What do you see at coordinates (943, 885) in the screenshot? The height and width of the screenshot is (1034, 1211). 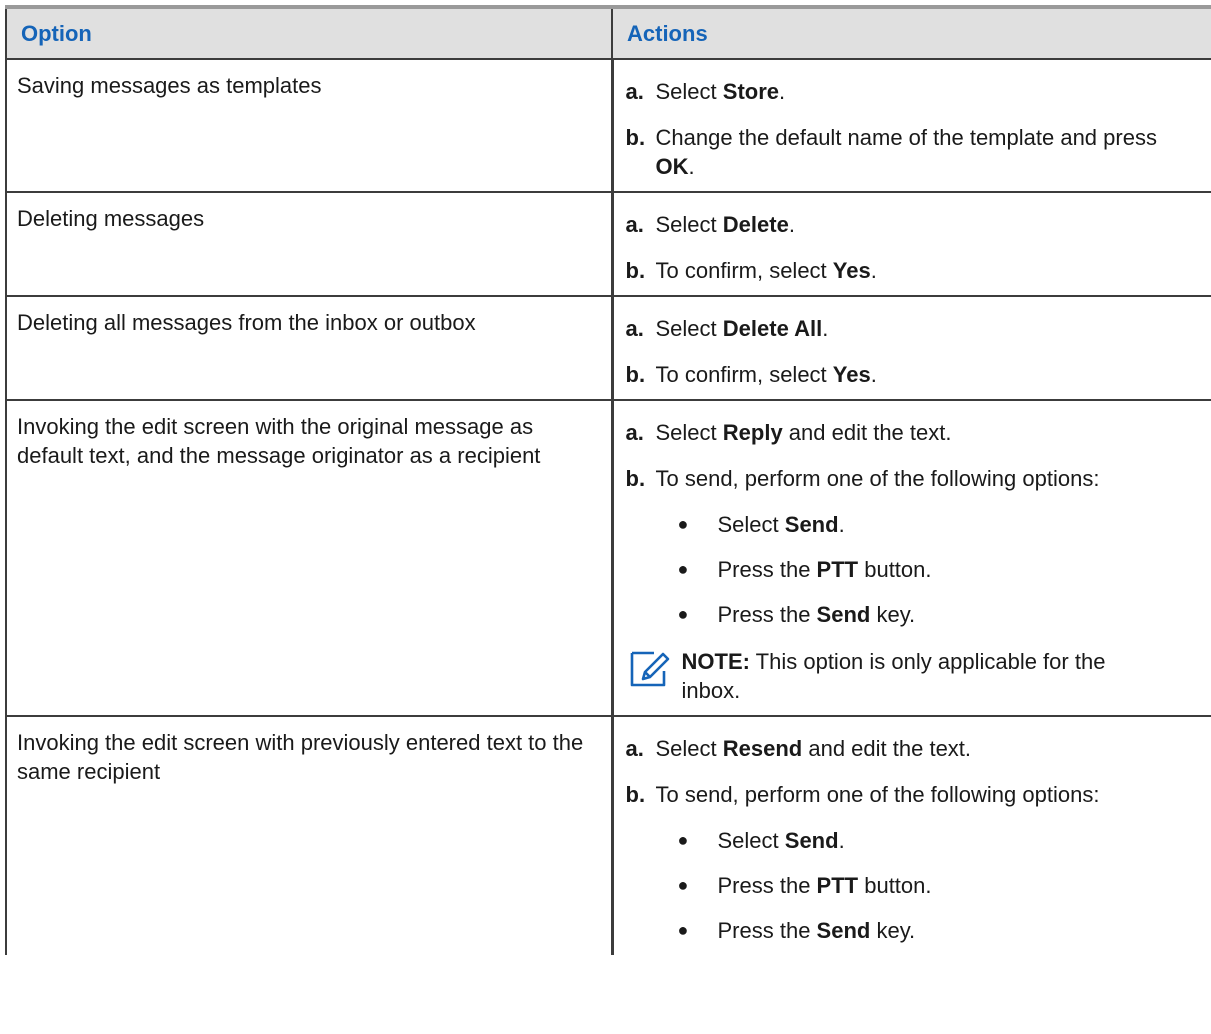 I see `bullet-item: ● Press the PTT button.` at bounding box center [943, 885].